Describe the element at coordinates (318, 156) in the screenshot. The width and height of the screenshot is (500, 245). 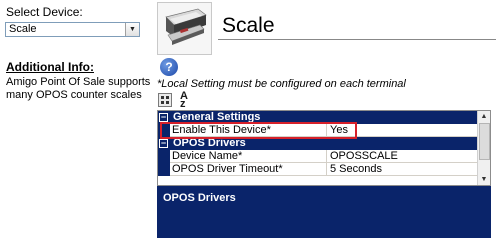
I see `property-row-device-name: Device Name* OPOSSCALE` at that location.